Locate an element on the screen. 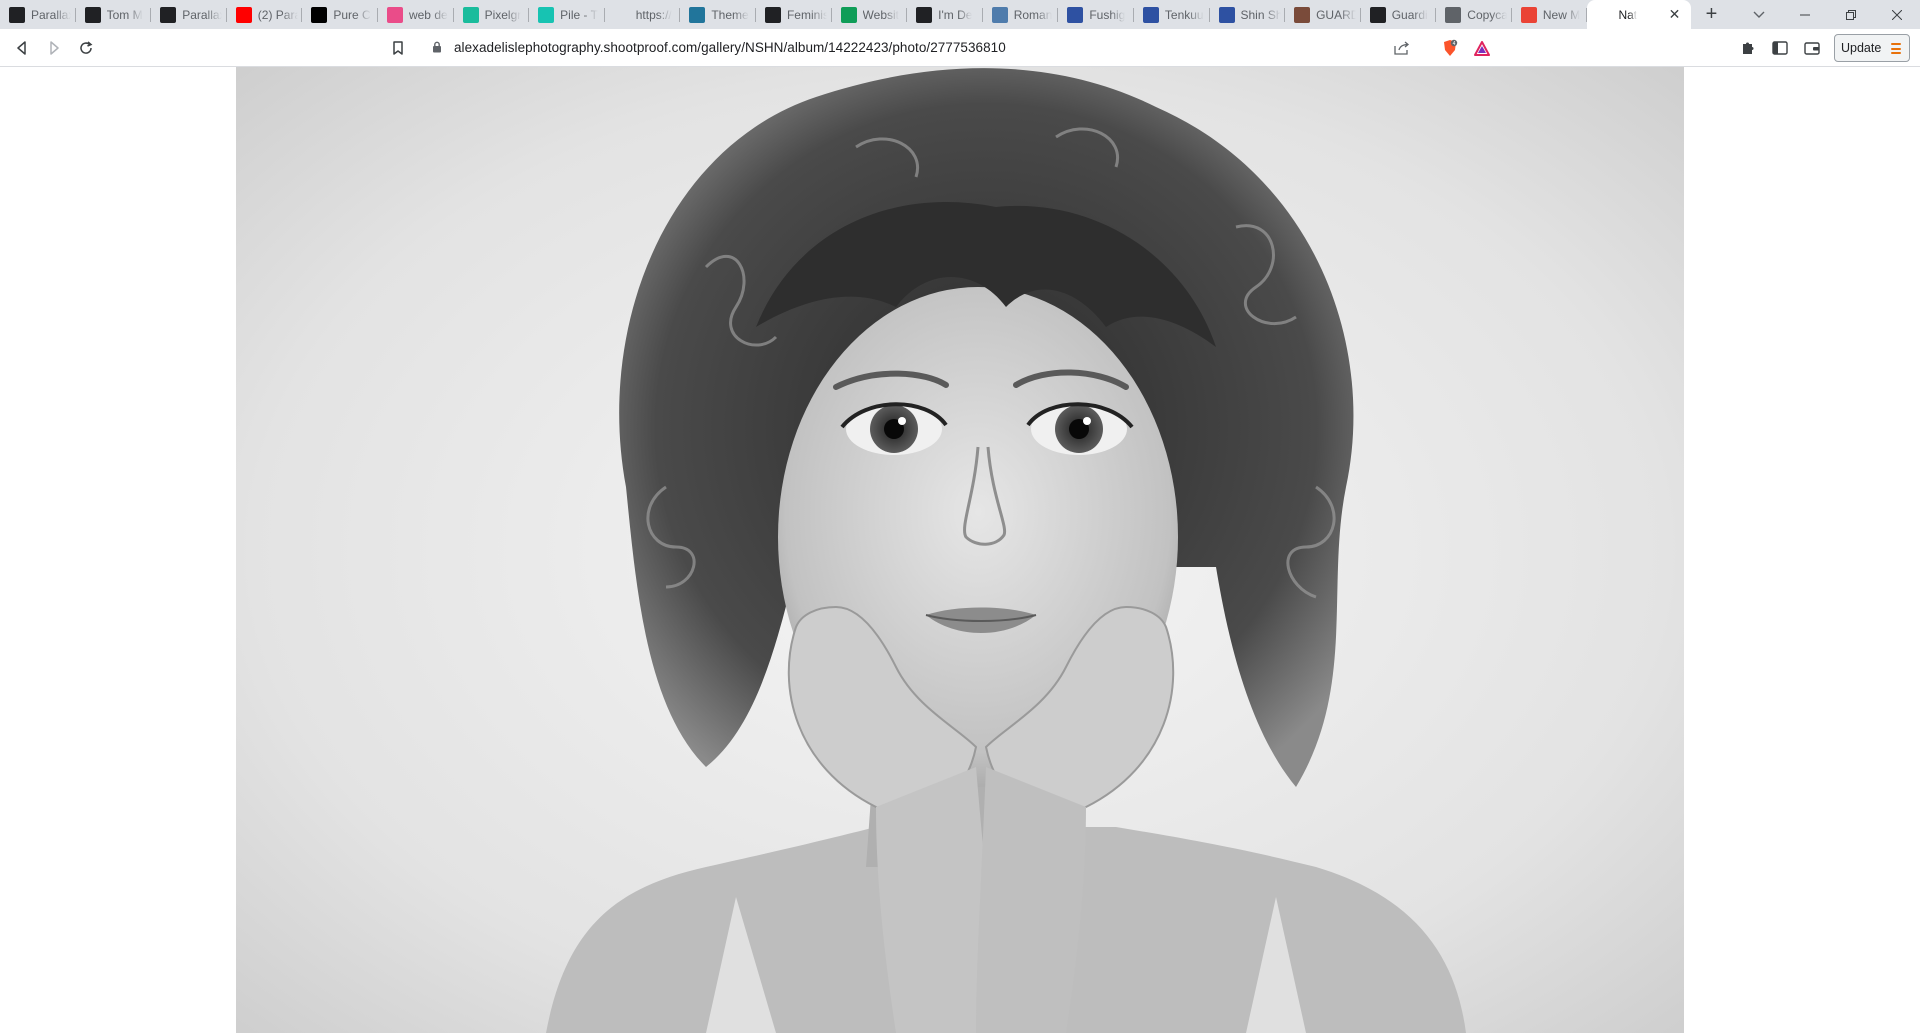  dribbble-icon is located at coordinates (394, 14).